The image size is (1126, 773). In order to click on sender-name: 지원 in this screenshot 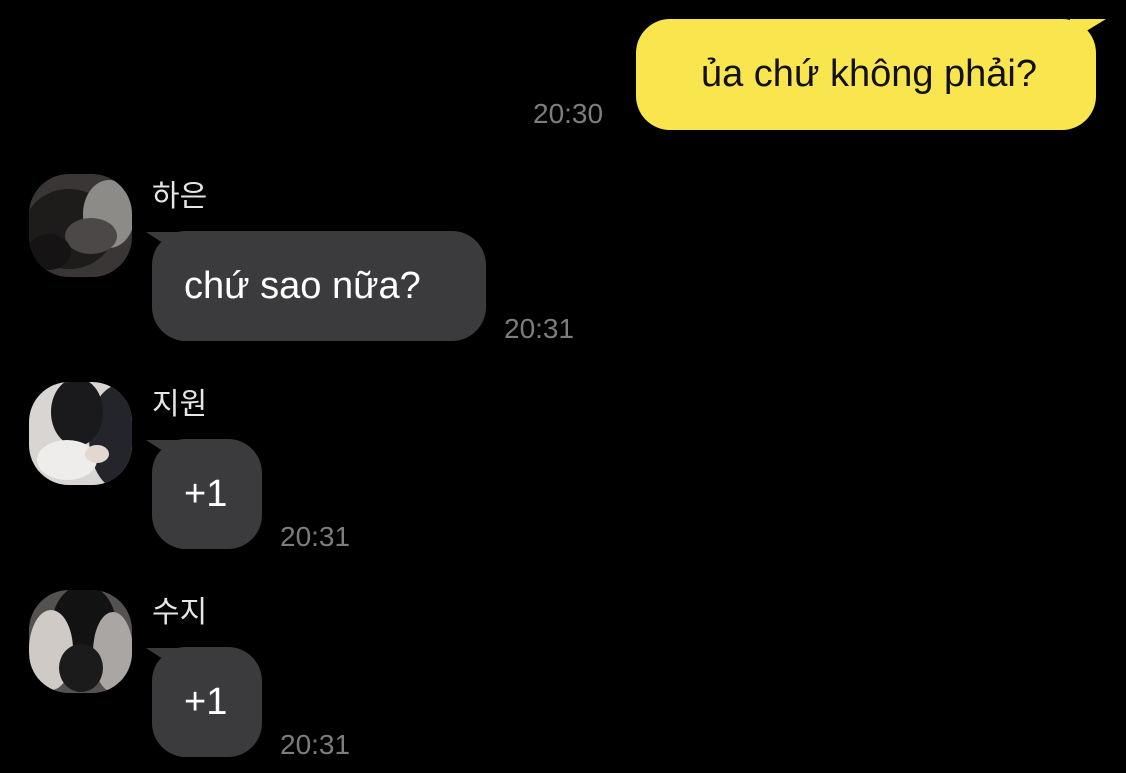, I will do `click(180, 404)`.